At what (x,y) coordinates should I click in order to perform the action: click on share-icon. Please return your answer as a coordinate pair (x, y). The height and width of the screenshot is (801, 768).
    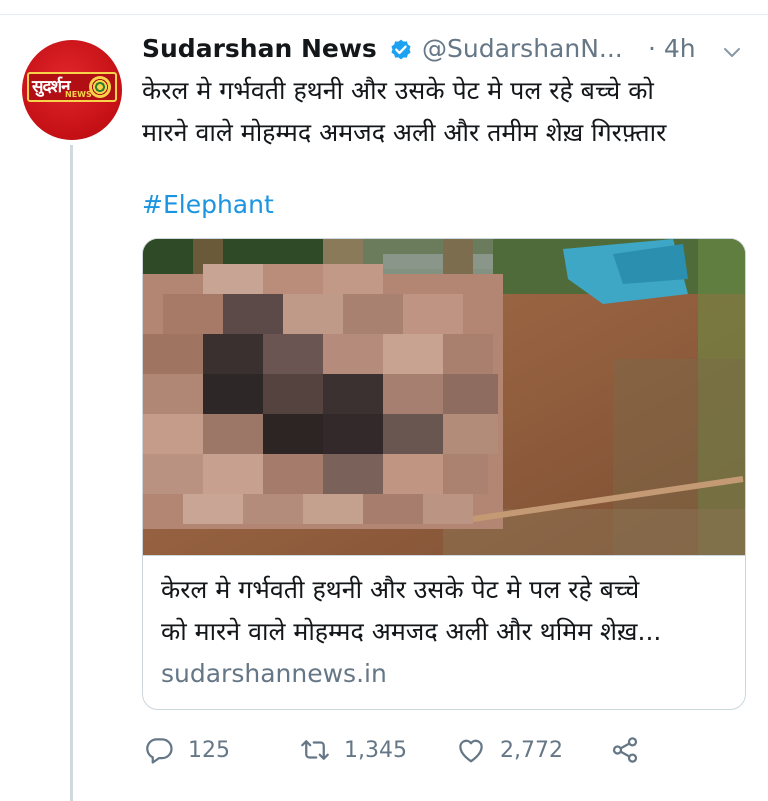
    Looking at the image, I should click on (625, 750).